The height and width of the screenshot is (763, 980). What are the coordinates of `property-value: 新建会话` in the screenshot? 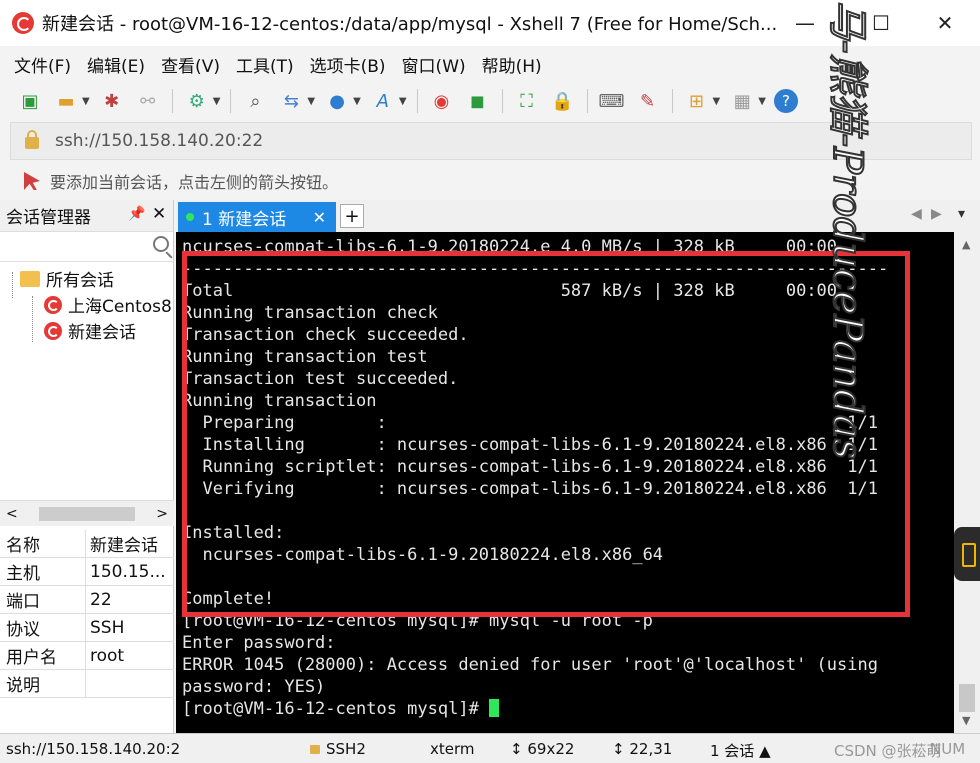 It's located at (124, 546).